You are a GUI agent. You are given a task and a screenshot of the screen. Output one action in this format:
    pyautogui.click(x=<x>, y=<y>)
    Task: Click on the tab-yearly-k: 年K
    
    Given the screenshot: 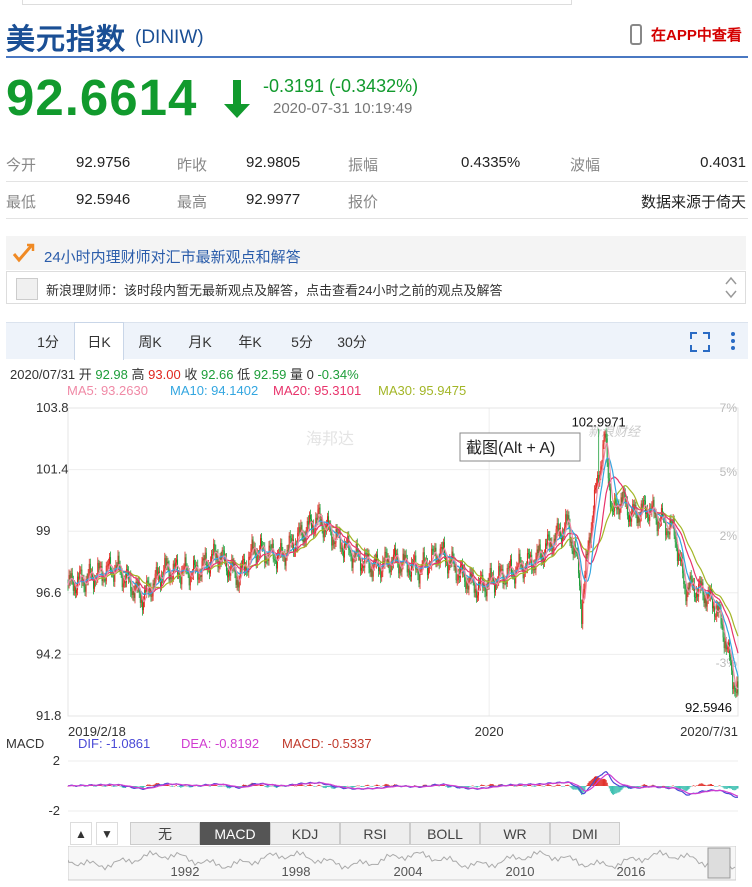 What is the action you would take?
    pyautogui.click(x=250, y=341)
    